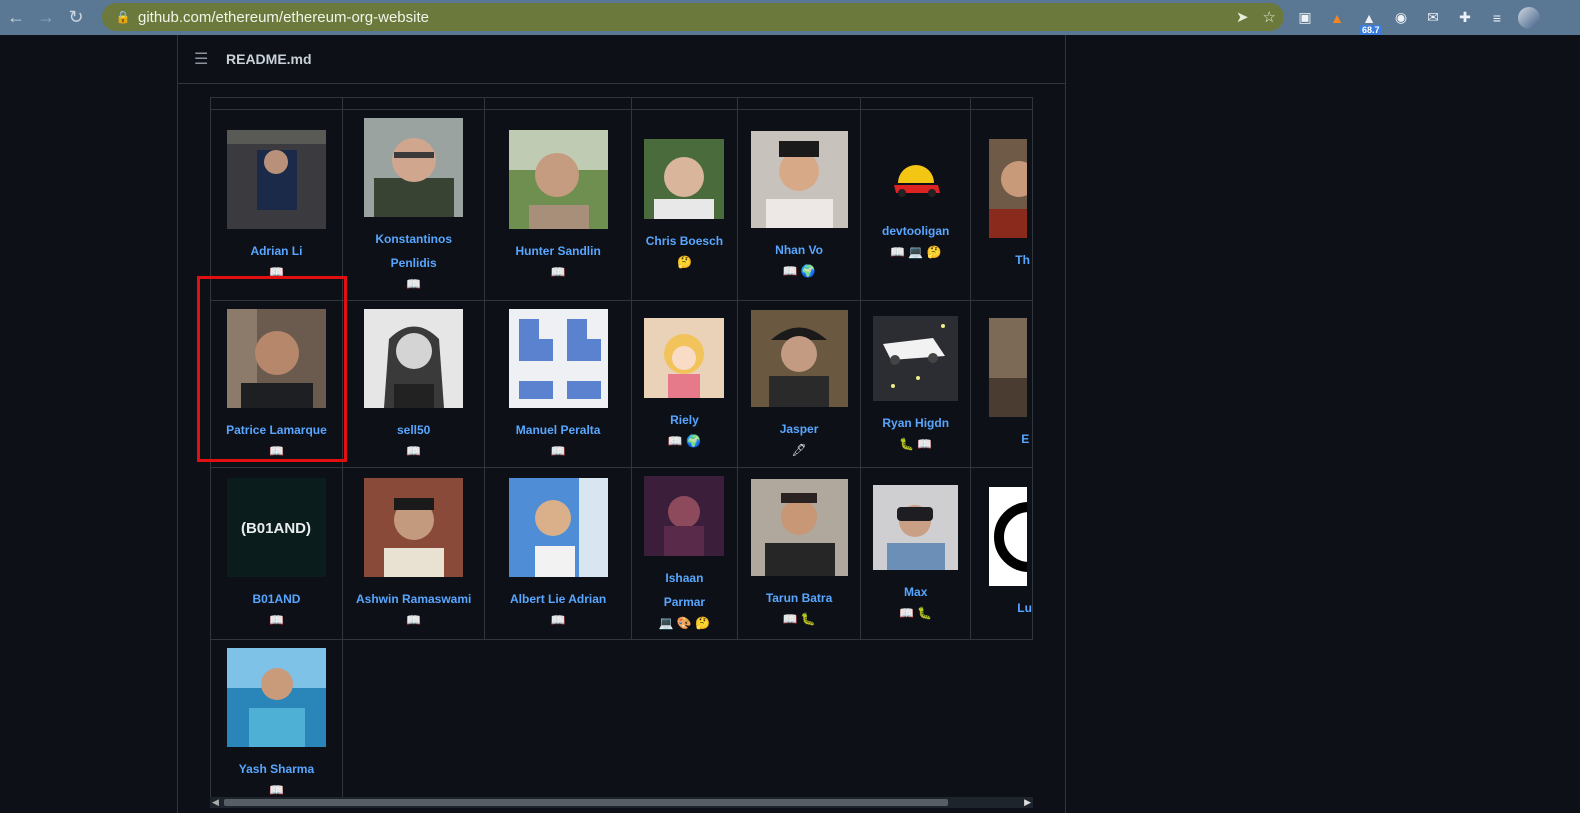 The width and height of the screenshot is (1580, 813). I want to click on list-icon: ☰, so click(204, 59).